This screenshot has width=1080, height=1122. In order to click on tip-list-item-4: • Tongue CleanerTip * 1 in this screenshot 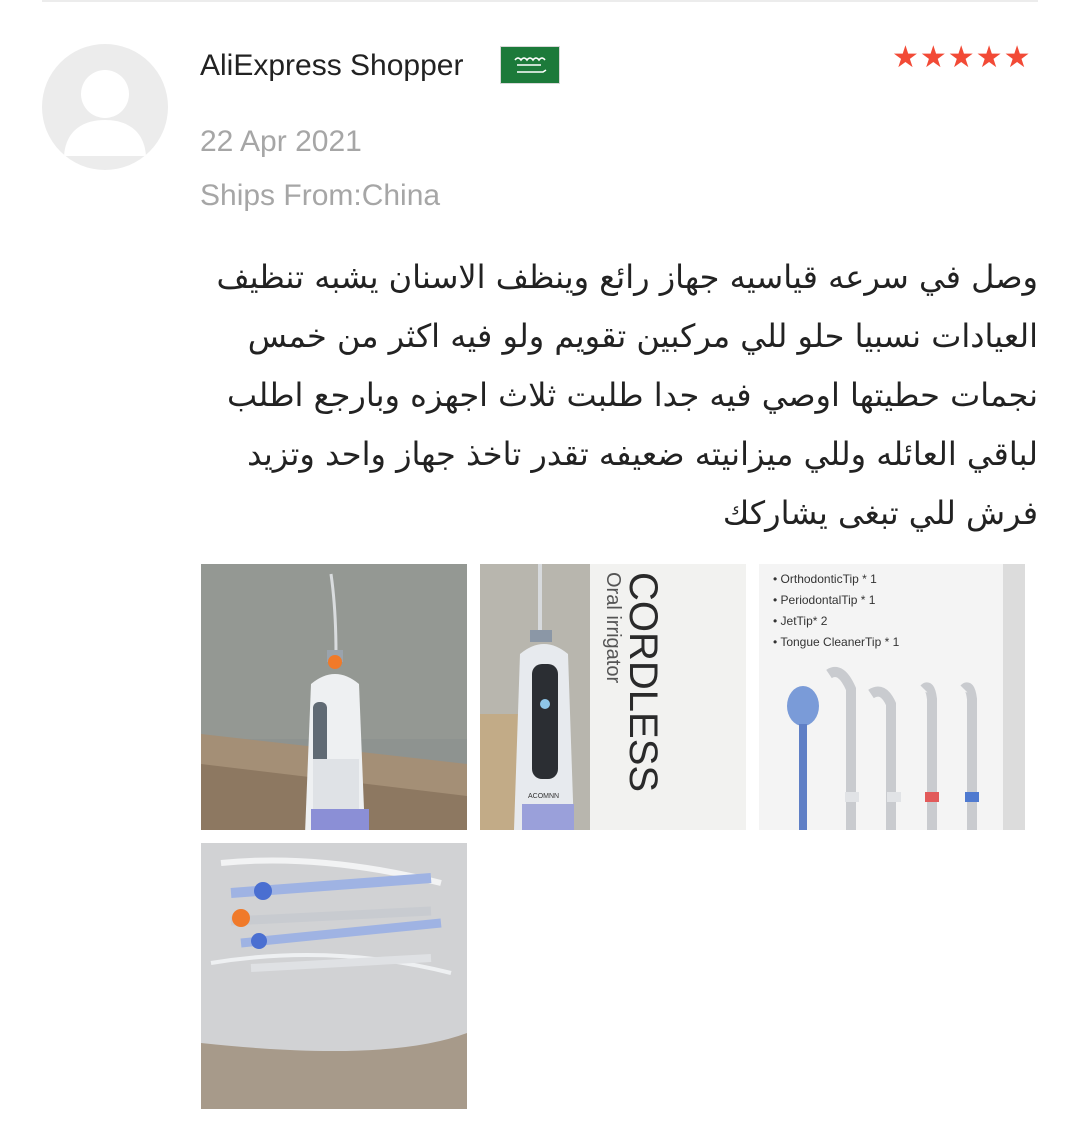, I will do `click(836, 642)`.